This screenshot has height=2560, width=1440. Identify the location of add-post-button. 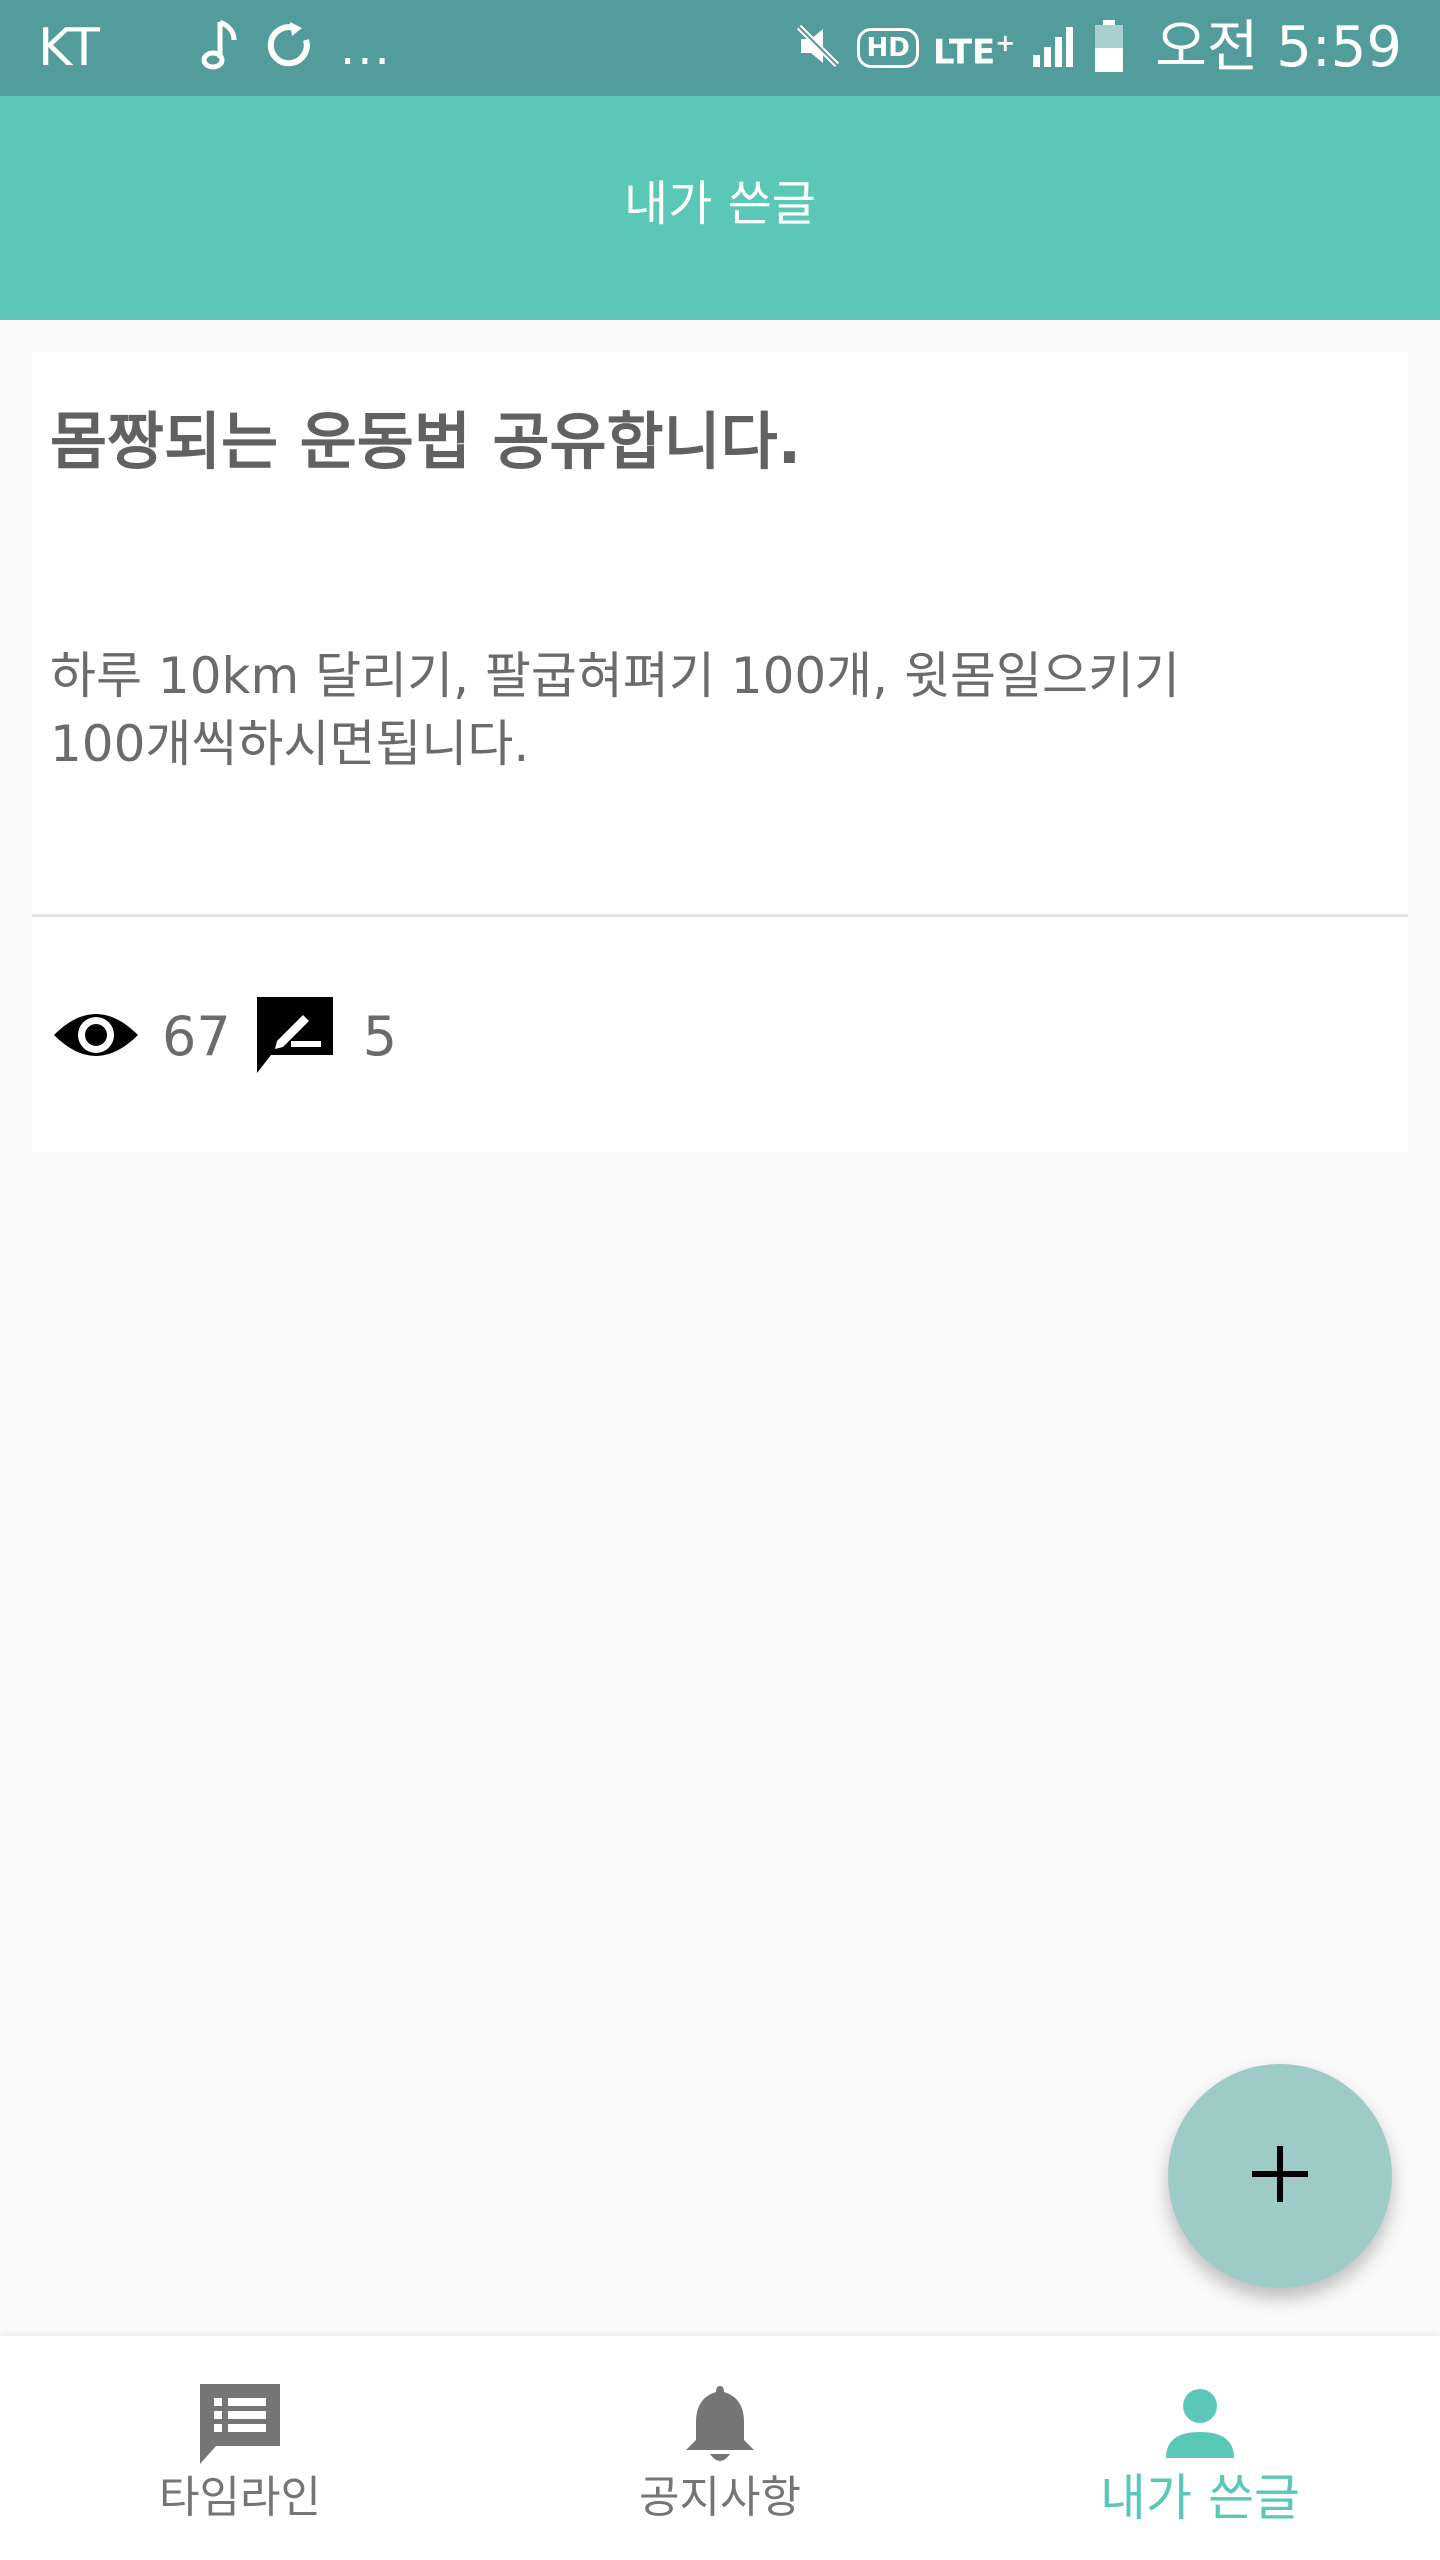
(1280, 2176).